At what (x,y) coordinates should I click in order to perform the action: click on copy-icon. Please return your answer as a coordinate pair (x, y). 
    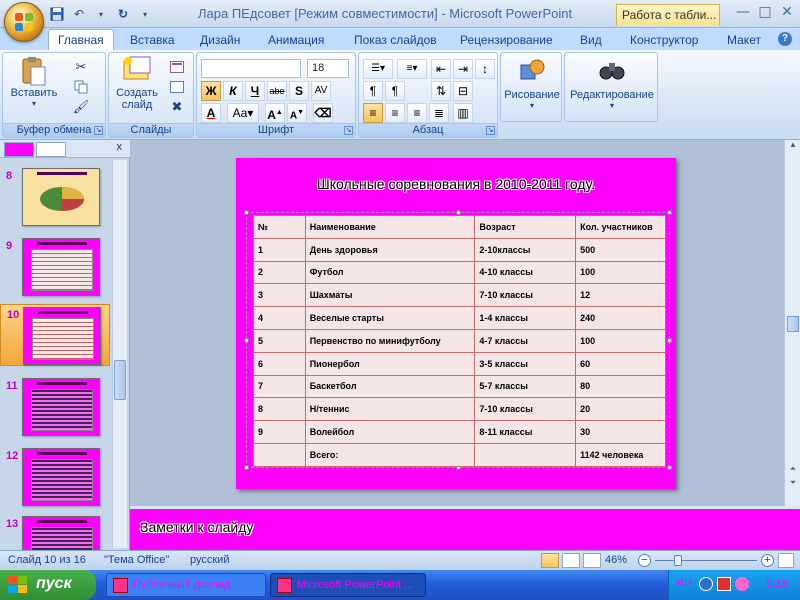
    Looking at the image, I should click on (81, 87).